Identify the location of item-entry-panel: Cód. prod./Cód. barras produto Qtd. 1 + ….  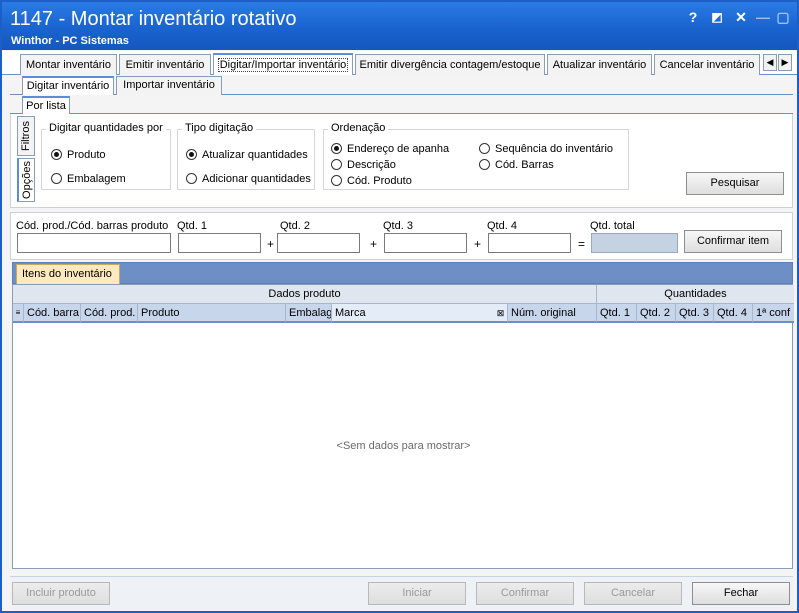
(401, 236).